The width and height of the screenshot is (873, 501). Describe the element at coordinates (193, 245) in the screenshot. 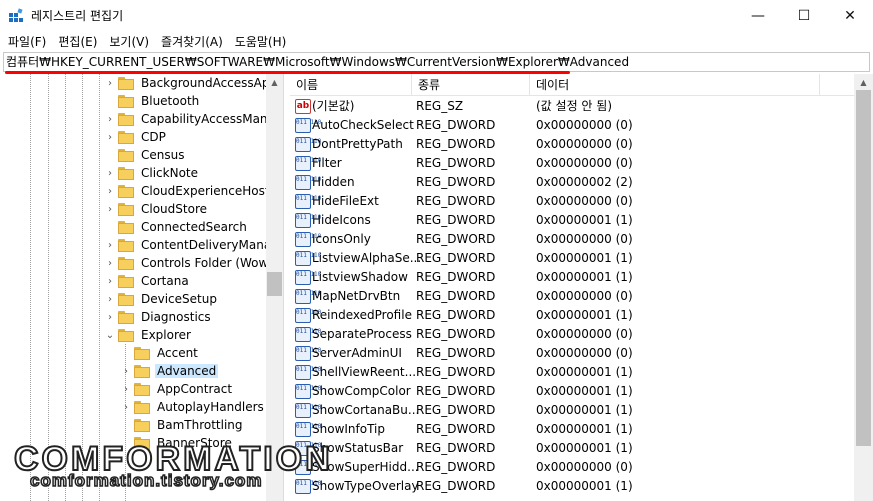

I see `tree-item: › ContentDeliveryManage` at that location.